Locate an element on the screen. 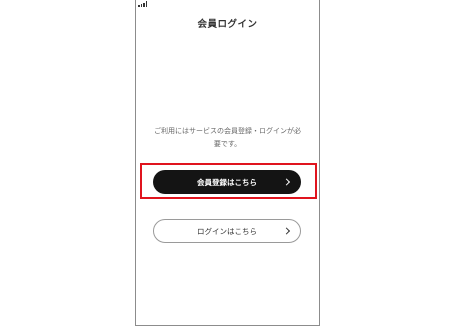 This screenshot has height=328, width=455. register-button-label: 会員登録はこちら is located at coordinates (227, 182).